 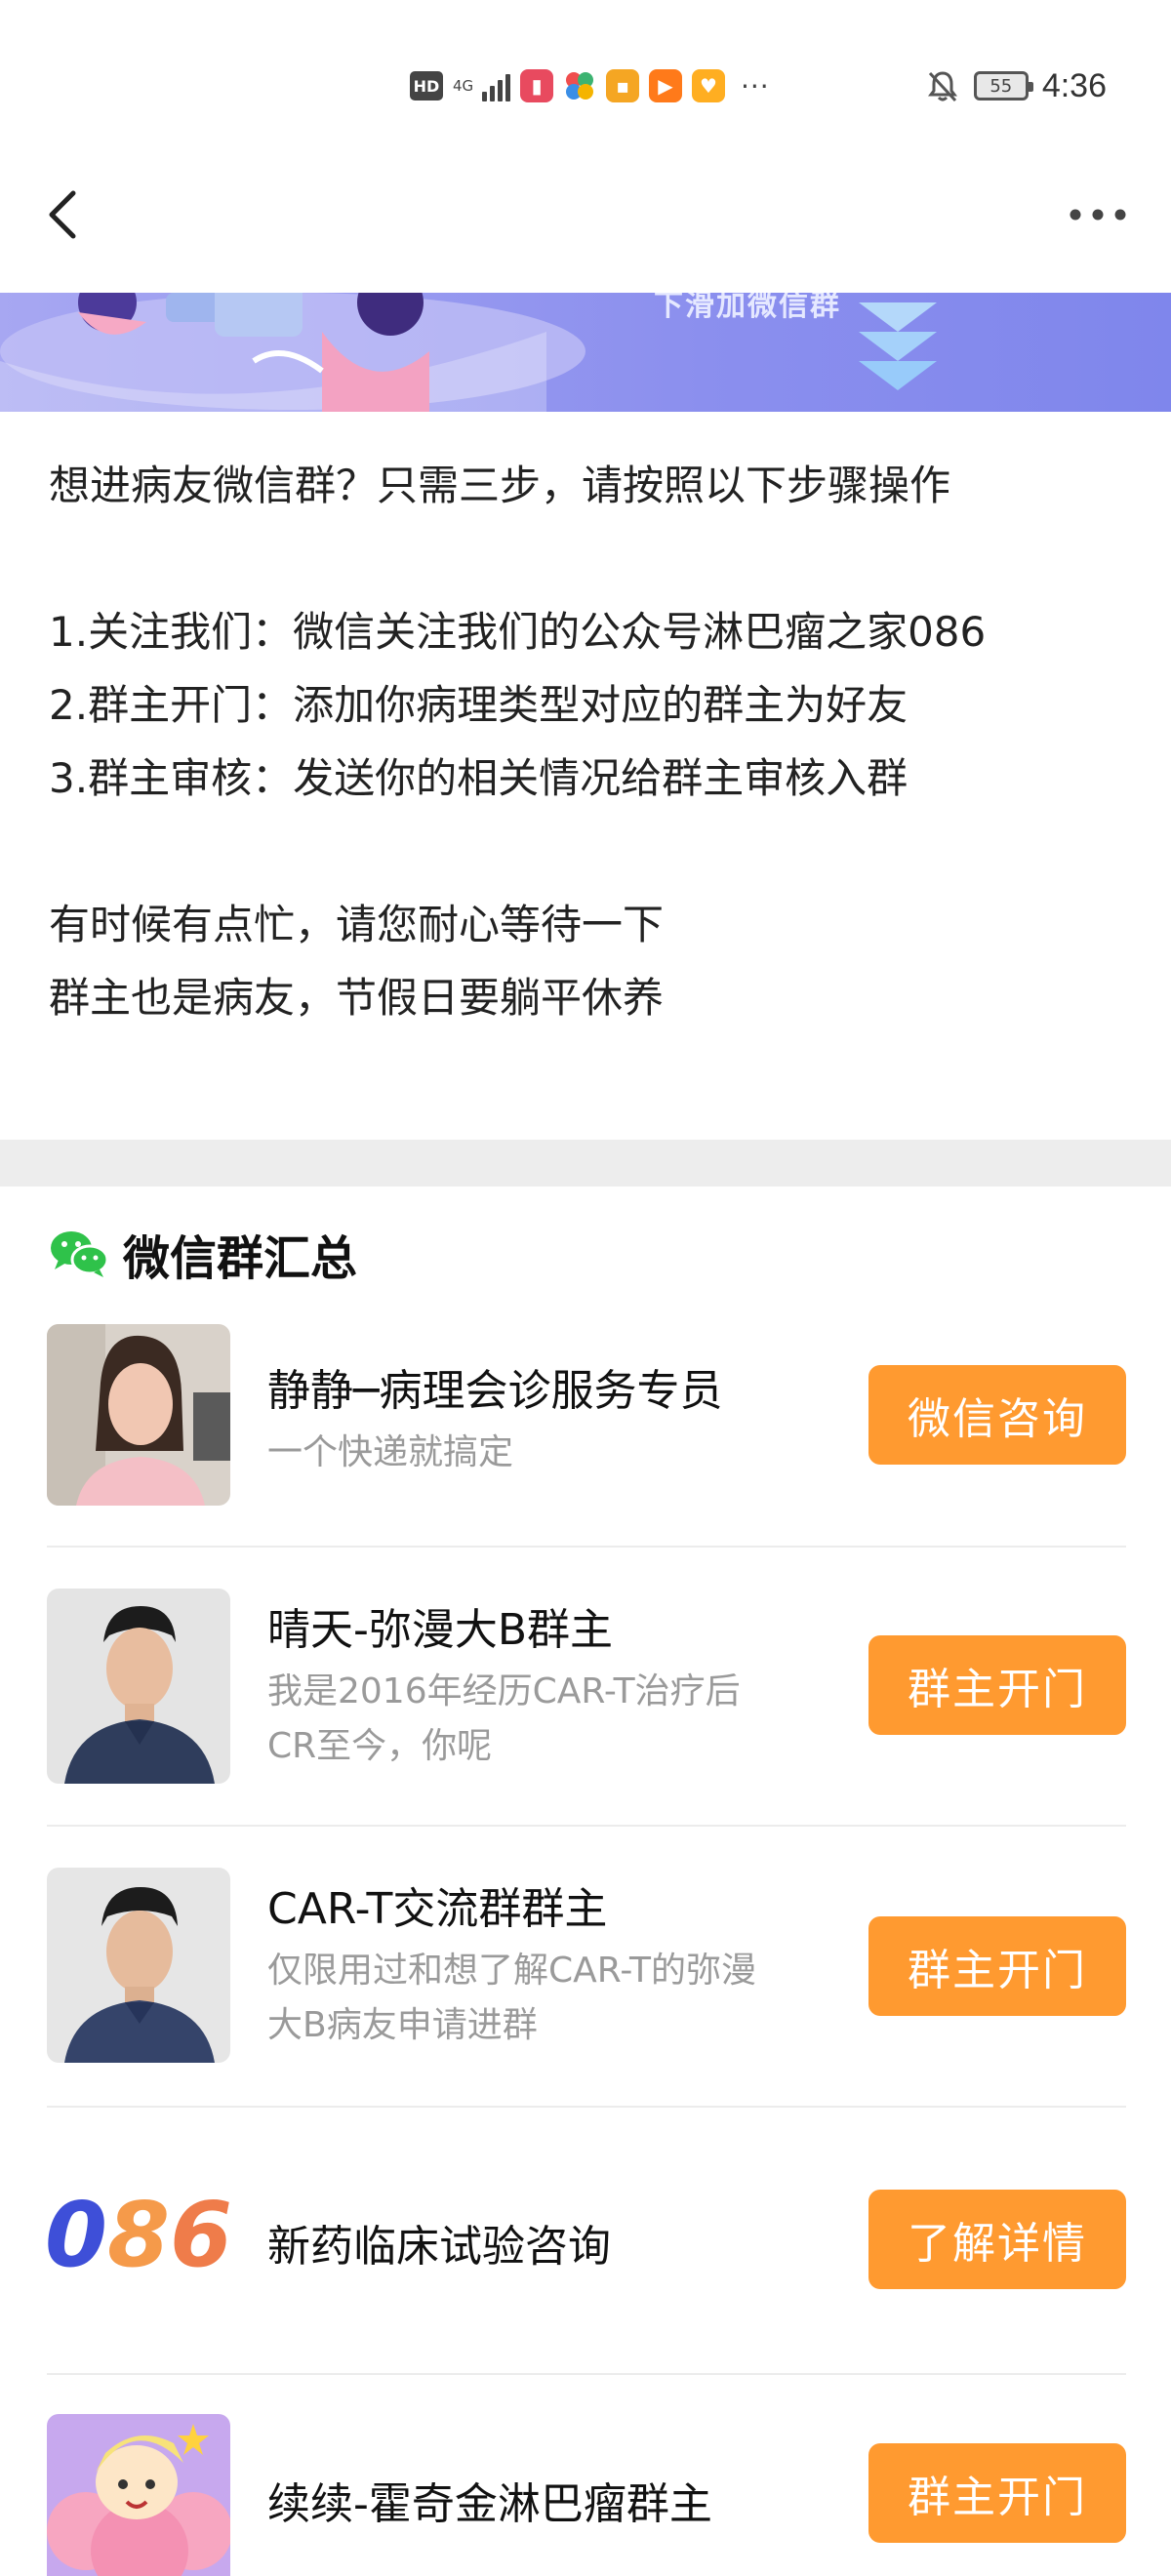 I want to click on step-3: 3.群主审核：发送你的相关情况给群主审核入群, so click(x=479, y=778).